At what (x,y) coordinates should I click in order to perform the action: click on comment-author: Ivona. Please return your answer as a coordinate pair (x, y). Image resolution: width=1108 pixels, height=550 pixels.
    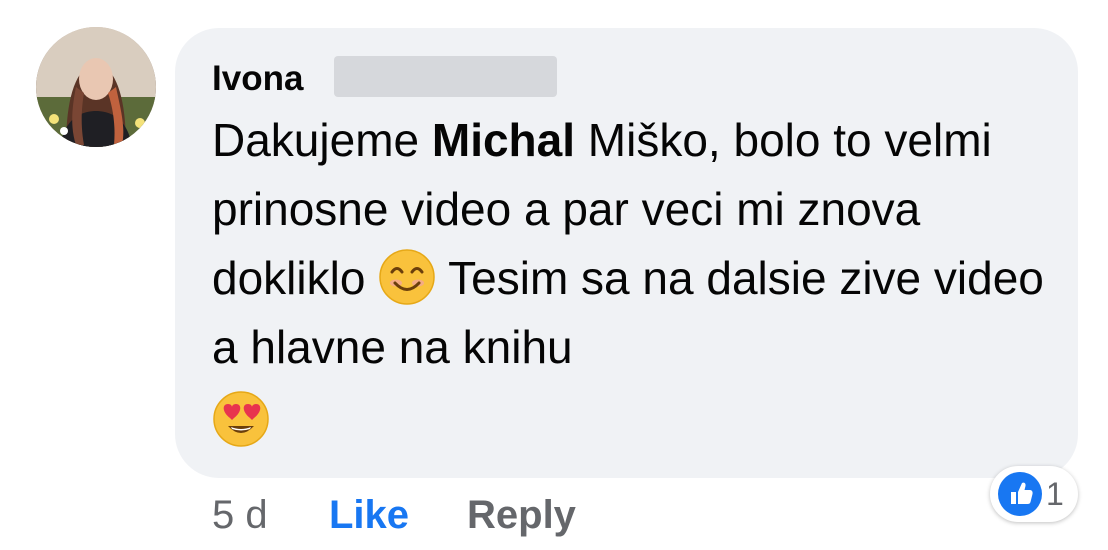
    Looking at the image, I should click on (257, 79).